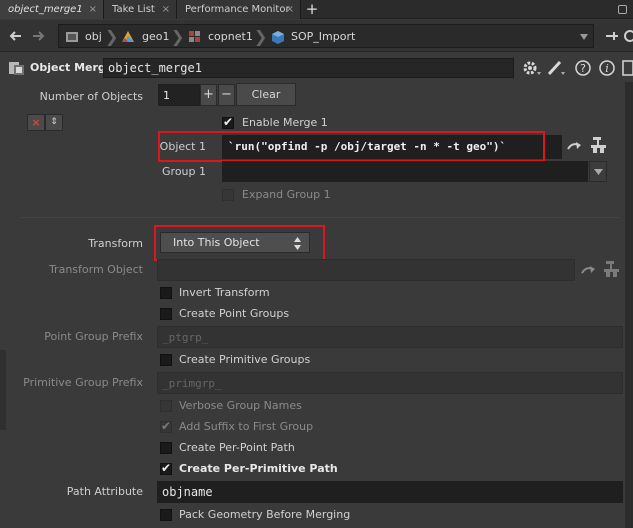 The height and width of the screenshot is (528, 633). Describe the element at coordinates (208, 95) in the screenshot. I see `add-object-button: +` at that location.